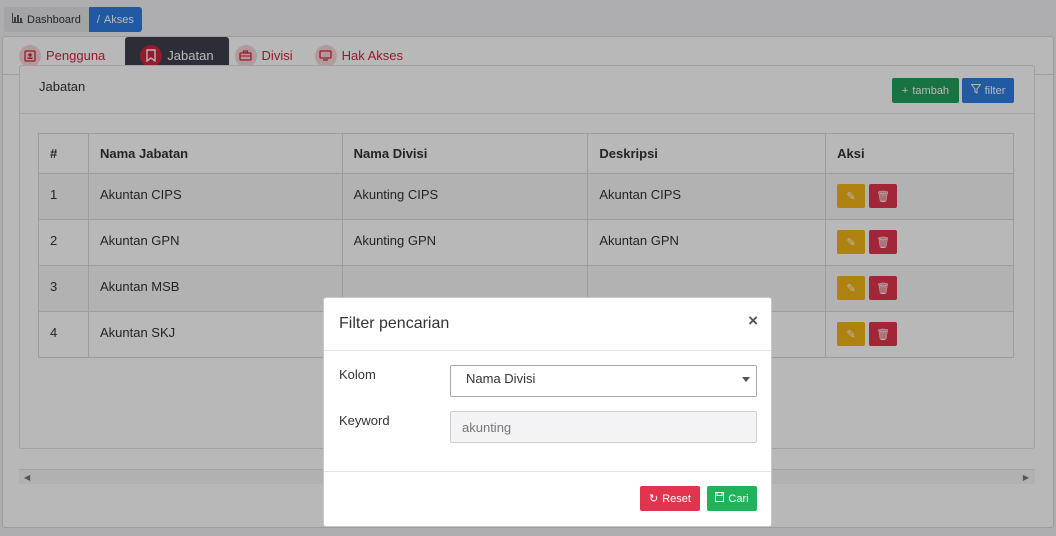 The image size is (1056, 536). I want to click on refresh-icon: ↻, so click(654, 499).